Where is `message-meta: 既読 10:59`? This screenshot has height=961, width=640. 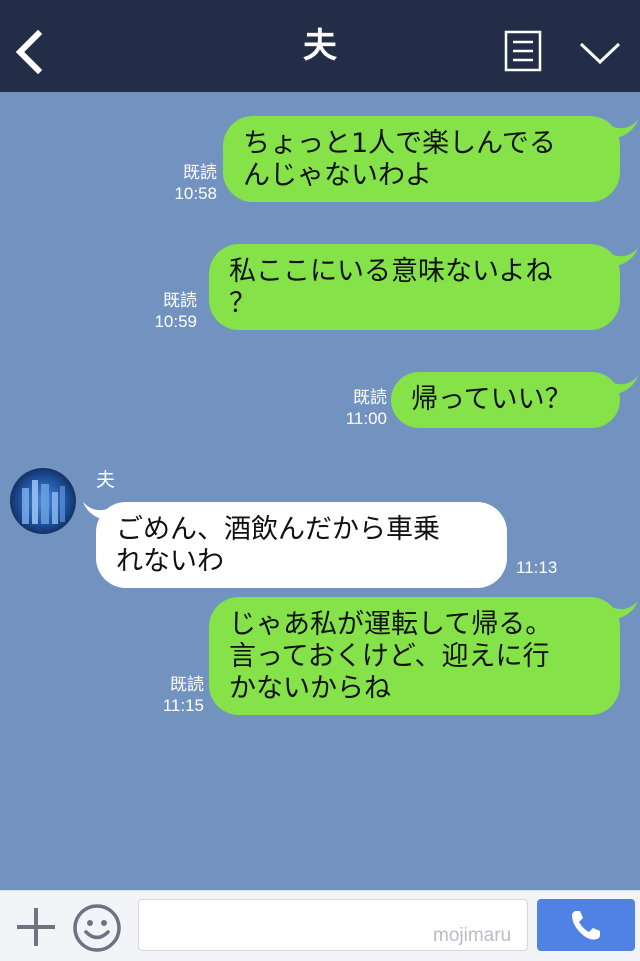 message-meta: 既読 10:59 is located at coordinates (168, 311).